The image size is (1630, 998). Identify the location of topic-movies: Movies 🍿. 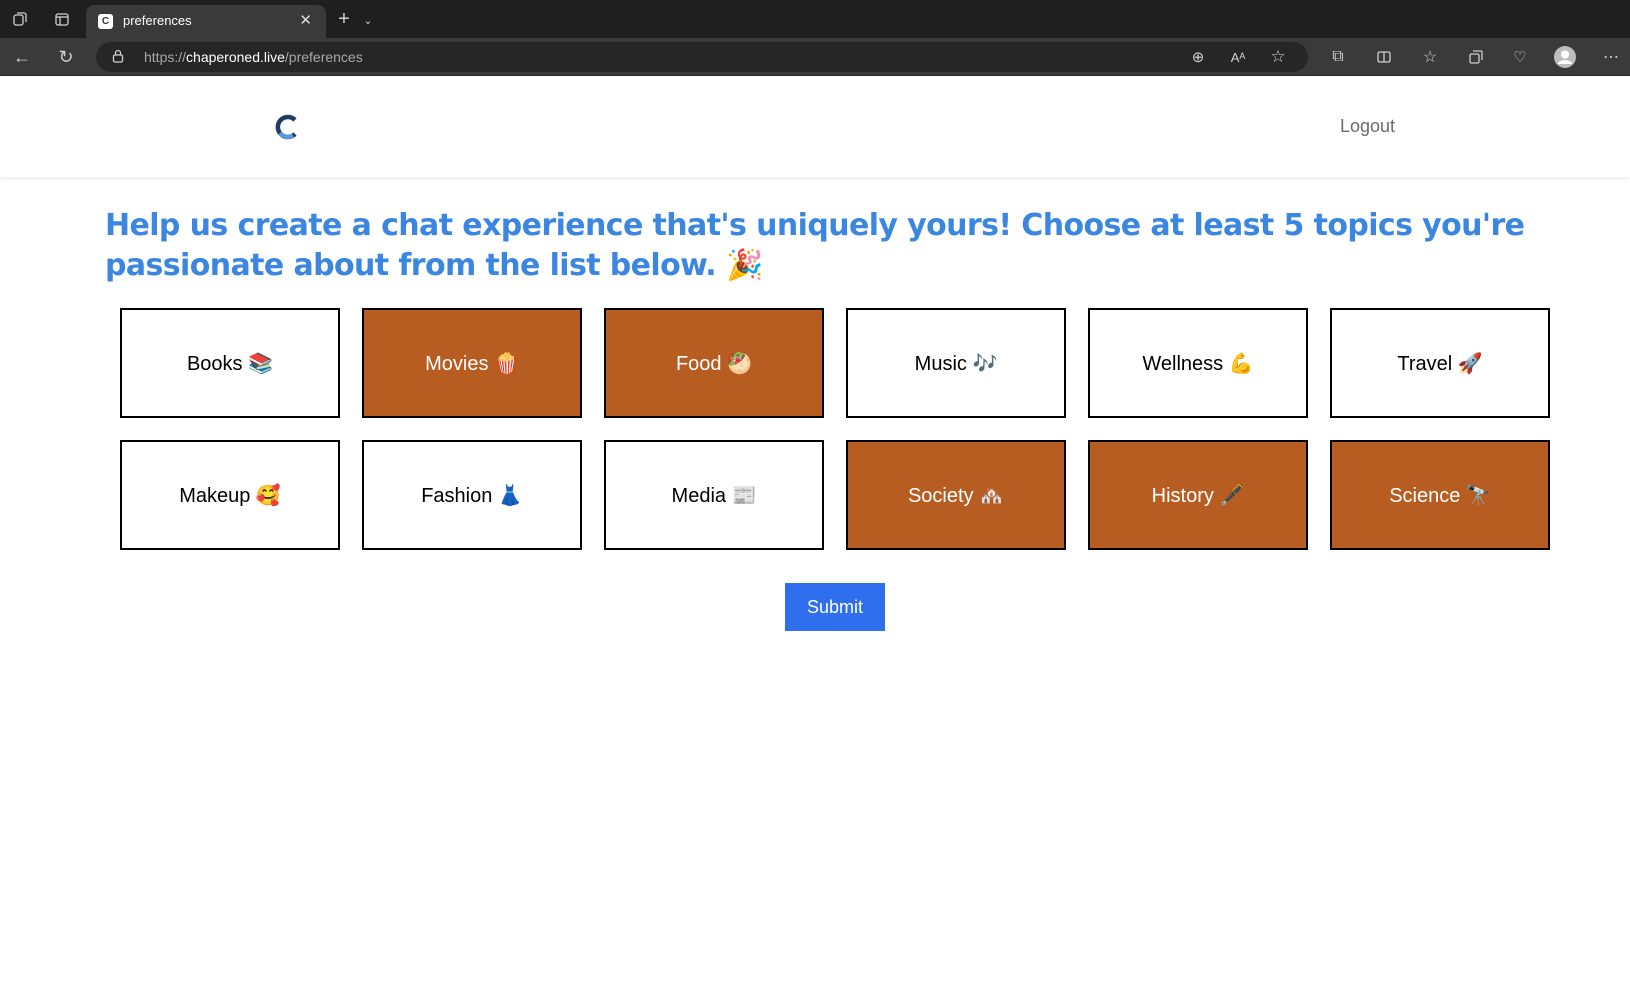
(472, 363).